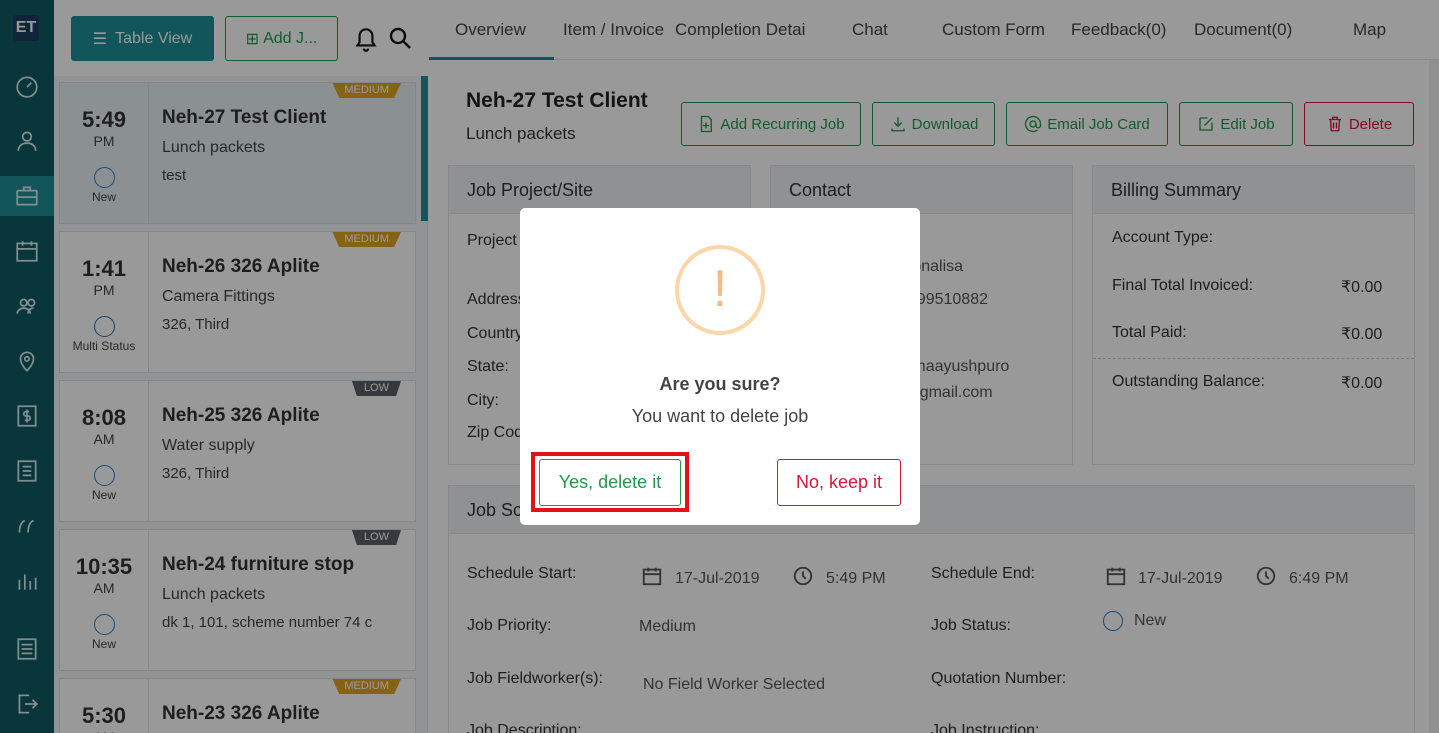 The height and width of the screenshot is (733, 1439). Describe the element at coordinates (839, 482) in the screenshot. I see `cancel-delete-button: No, keep it` at that location.